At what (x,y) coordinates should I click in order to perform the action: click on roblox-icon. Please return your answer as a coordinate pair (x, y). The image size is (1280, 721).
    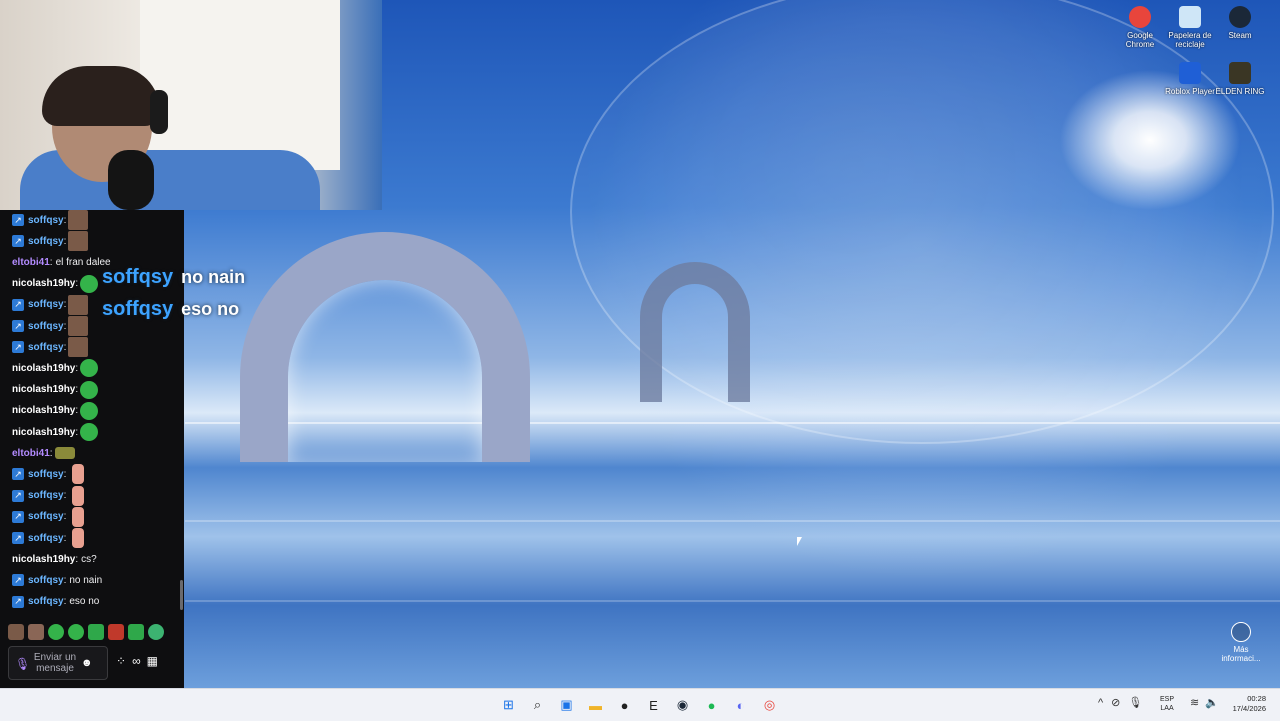
    Looking at the image, I should click on (1190, 73).